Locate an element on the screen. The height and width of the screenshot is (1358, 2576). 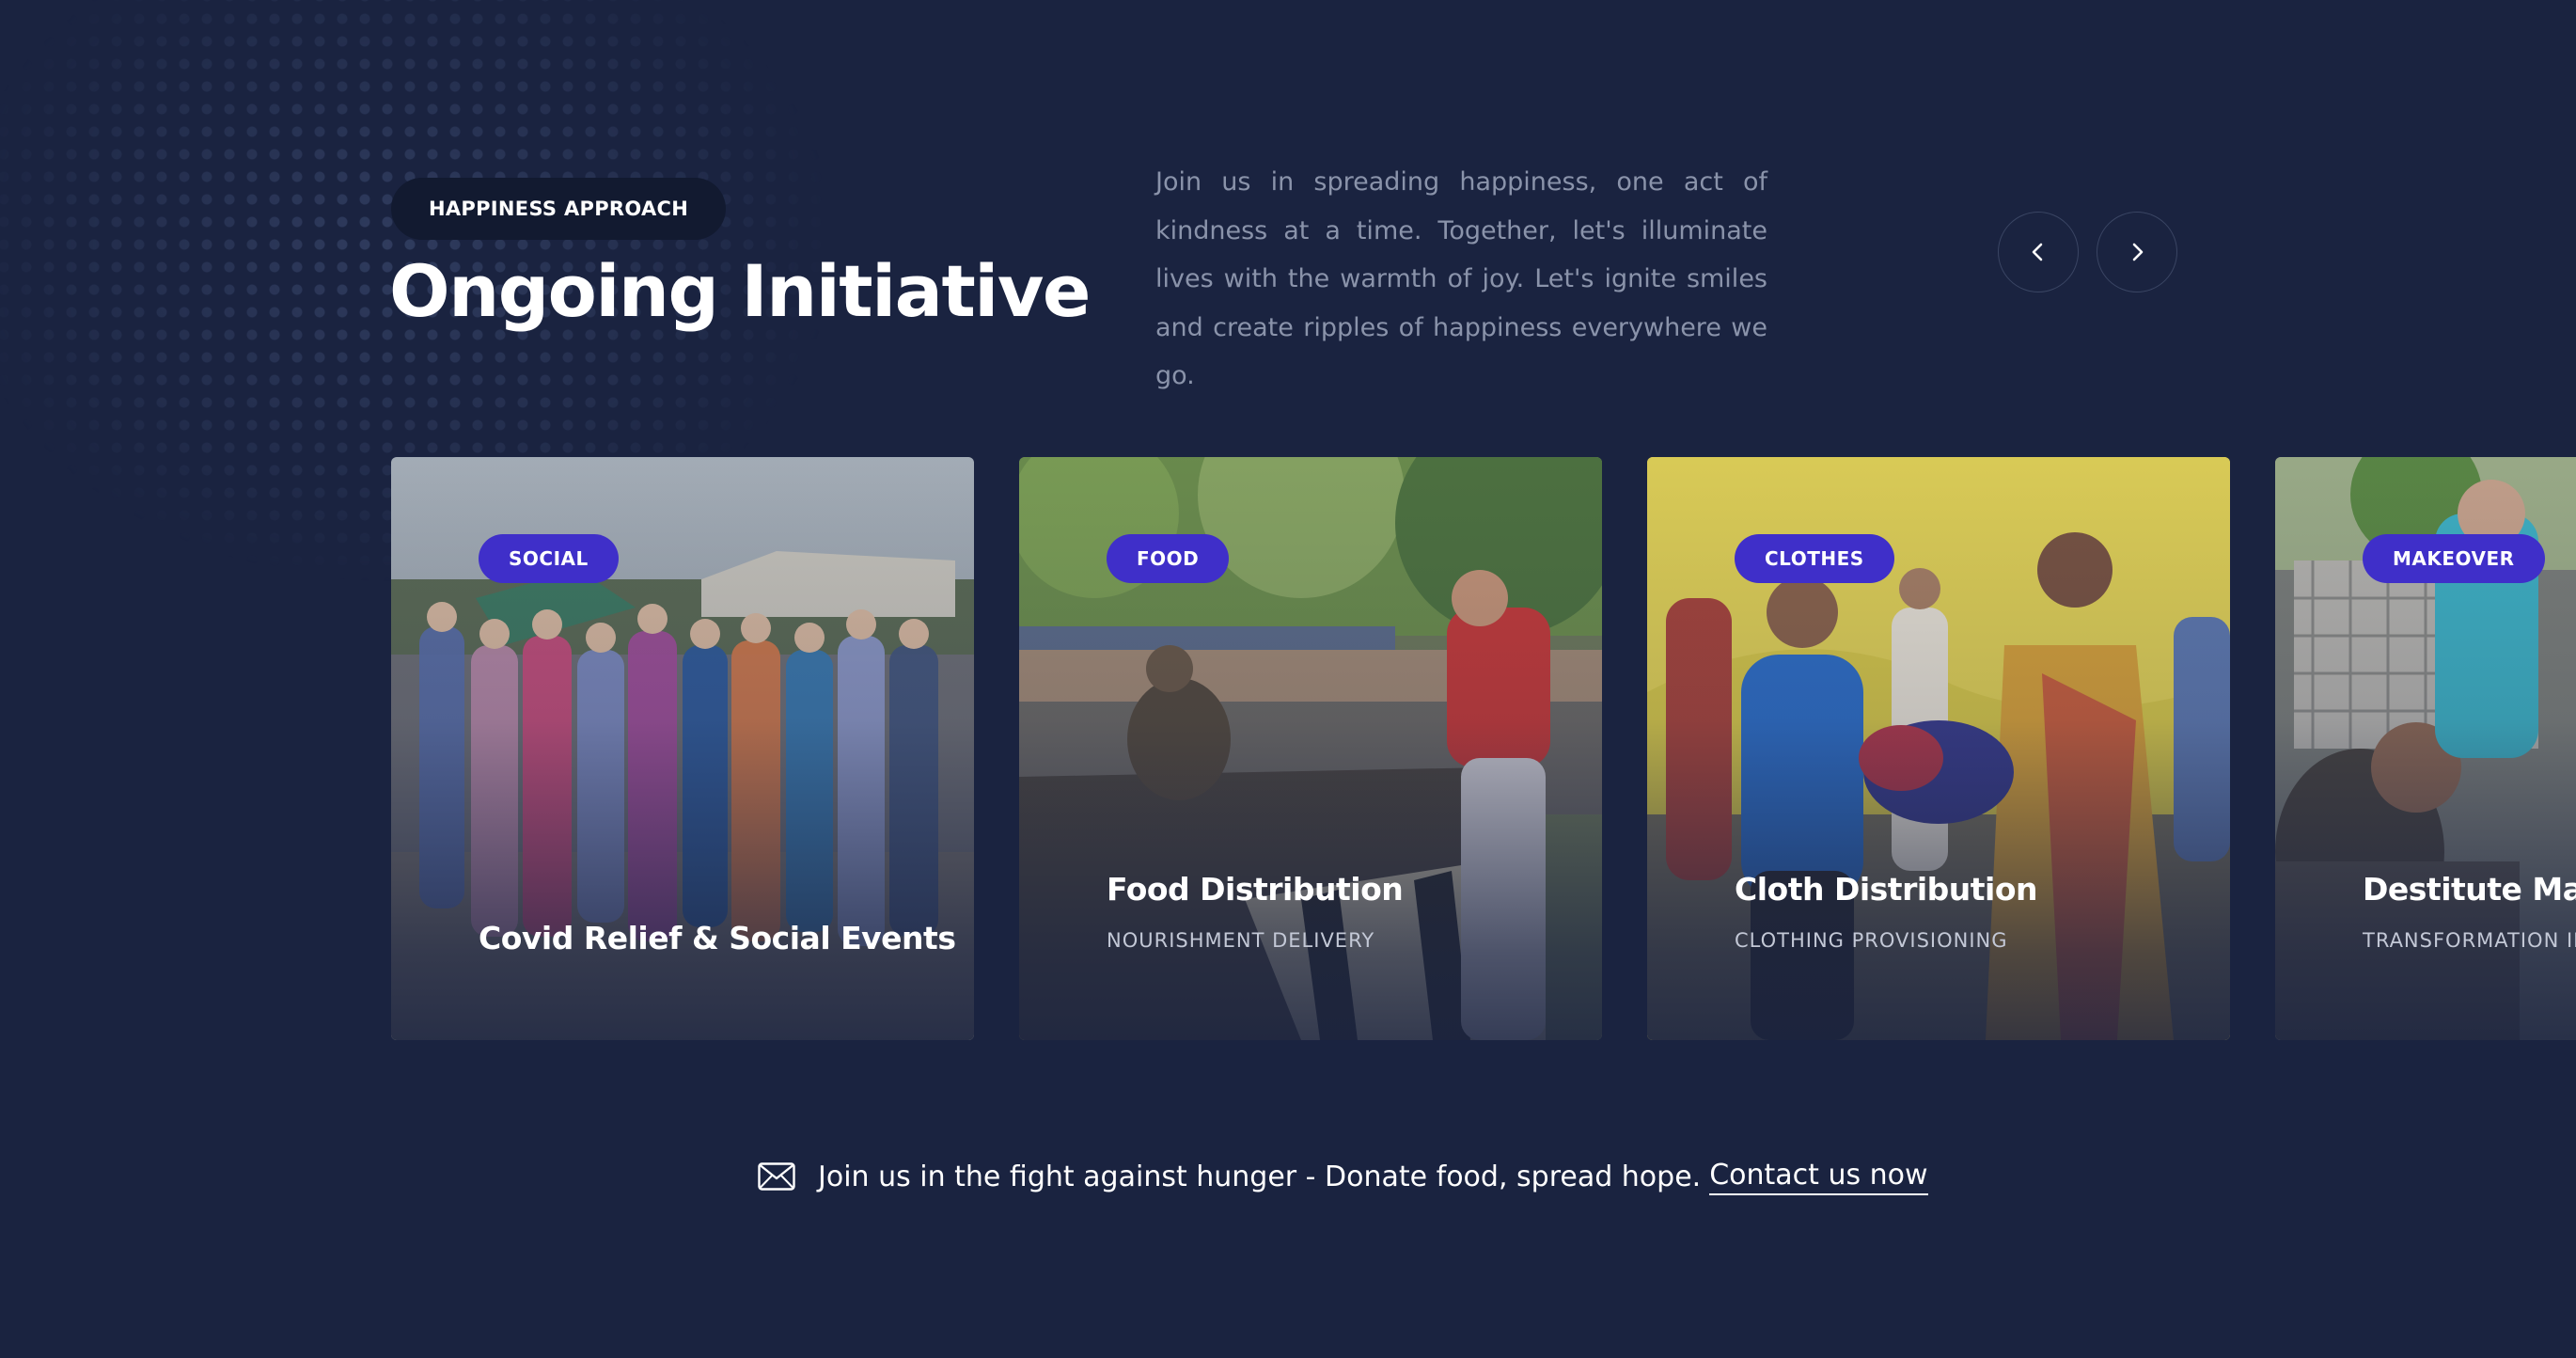
chevron-left-icon is located at coordinates (2038, 252).